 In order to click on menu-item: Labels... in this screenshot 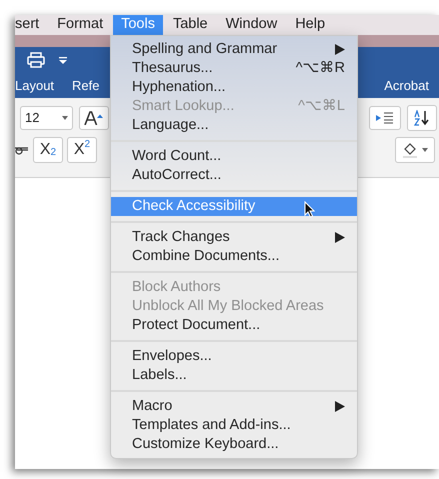, I will do `click(234, 375)`.